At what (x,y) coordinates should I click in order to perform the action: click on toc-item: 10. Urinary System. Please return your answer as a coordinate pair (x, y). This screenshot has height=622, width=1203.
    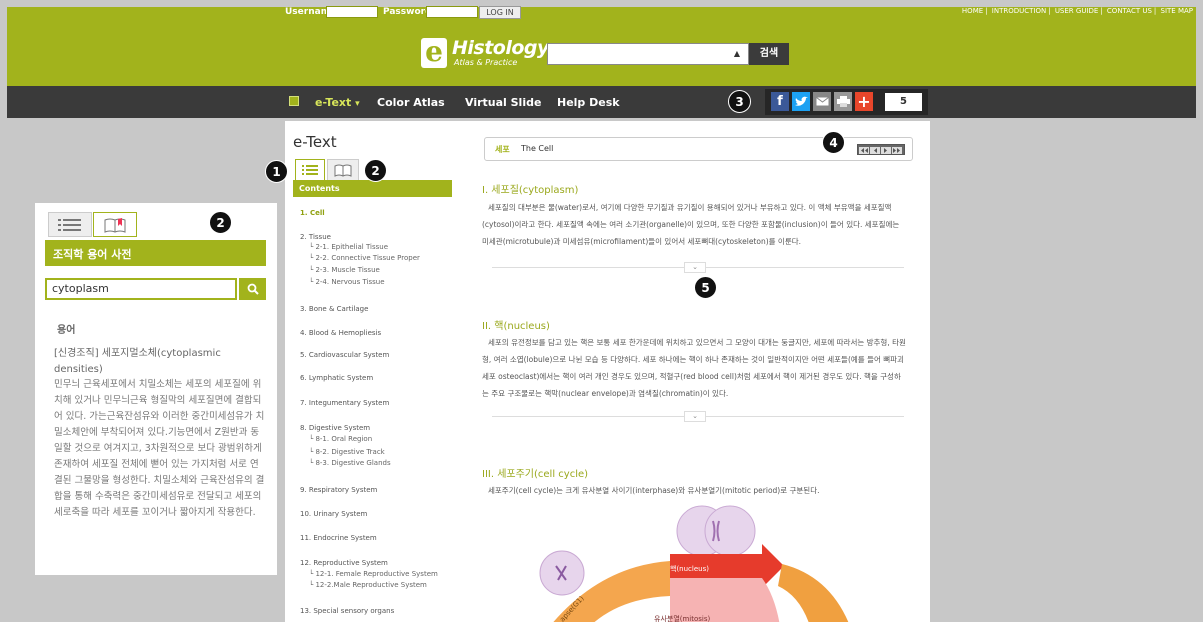
    Looking at the image, I should click on (333, 514).